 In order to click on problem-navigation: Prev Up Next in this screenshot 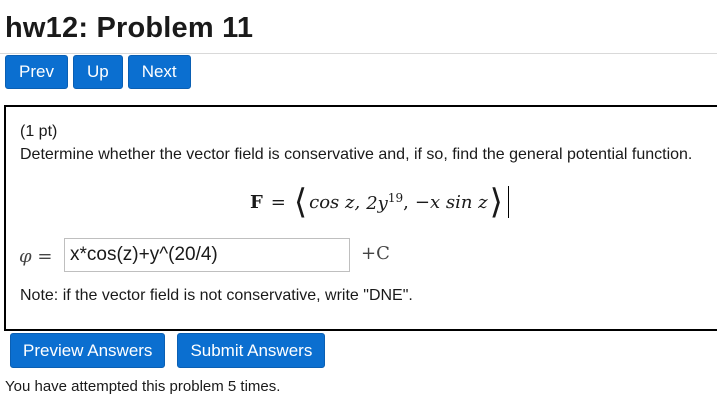, I will do `click(98, 72)`.